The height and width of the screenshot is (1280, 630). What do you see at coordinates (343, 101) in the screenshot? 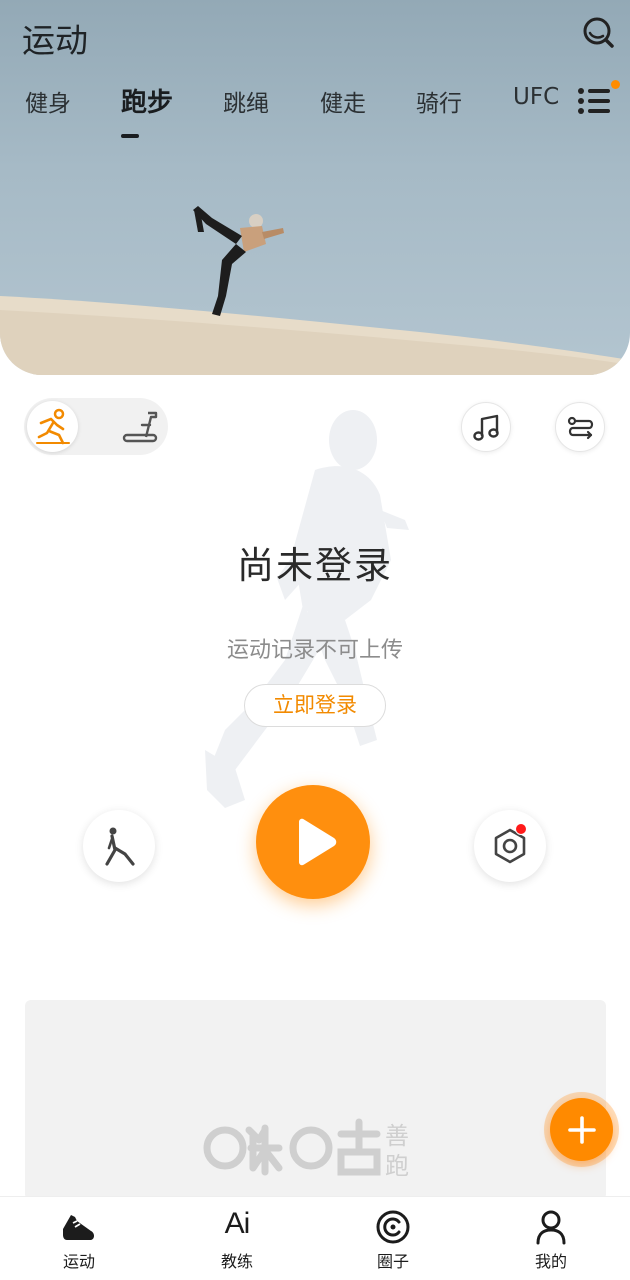
I see `tab-walking: 健走` at bounding box center [343, 101].